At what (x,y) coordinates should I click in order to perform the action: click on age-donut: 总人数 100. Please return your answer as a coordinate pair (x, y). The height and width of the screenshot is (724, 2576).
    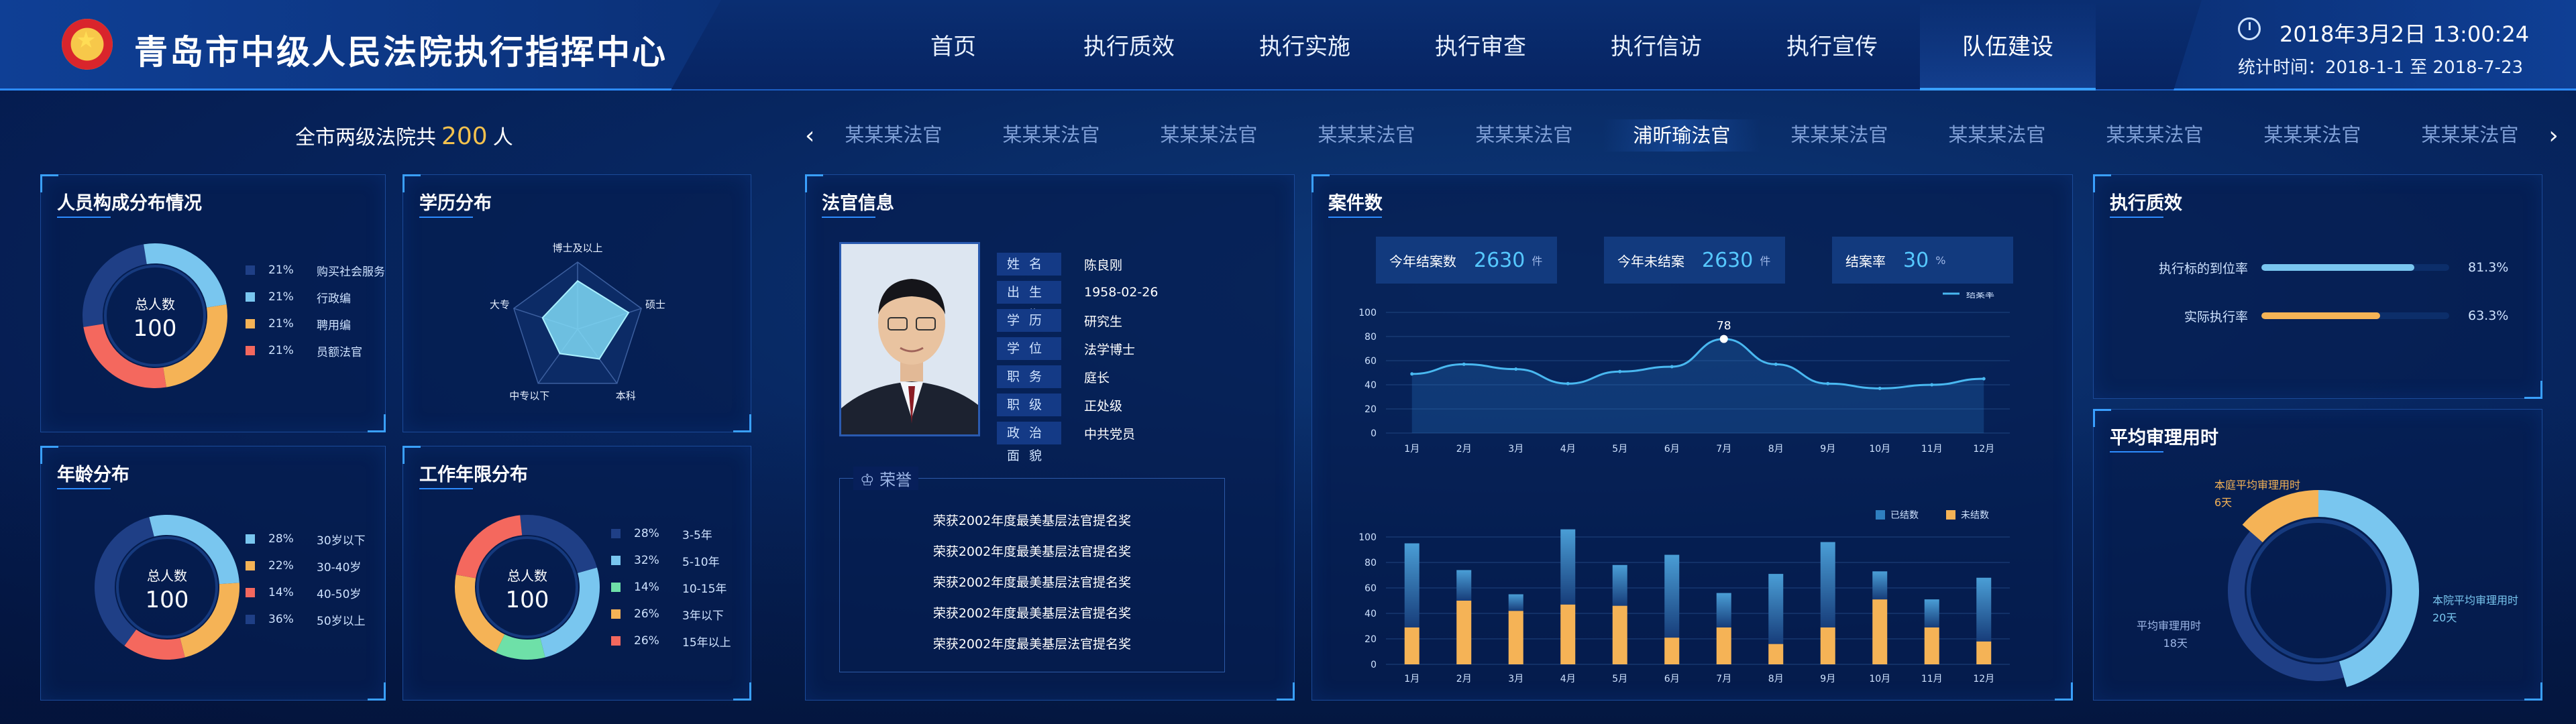
    Looking at the image, I should click on (167, 587).